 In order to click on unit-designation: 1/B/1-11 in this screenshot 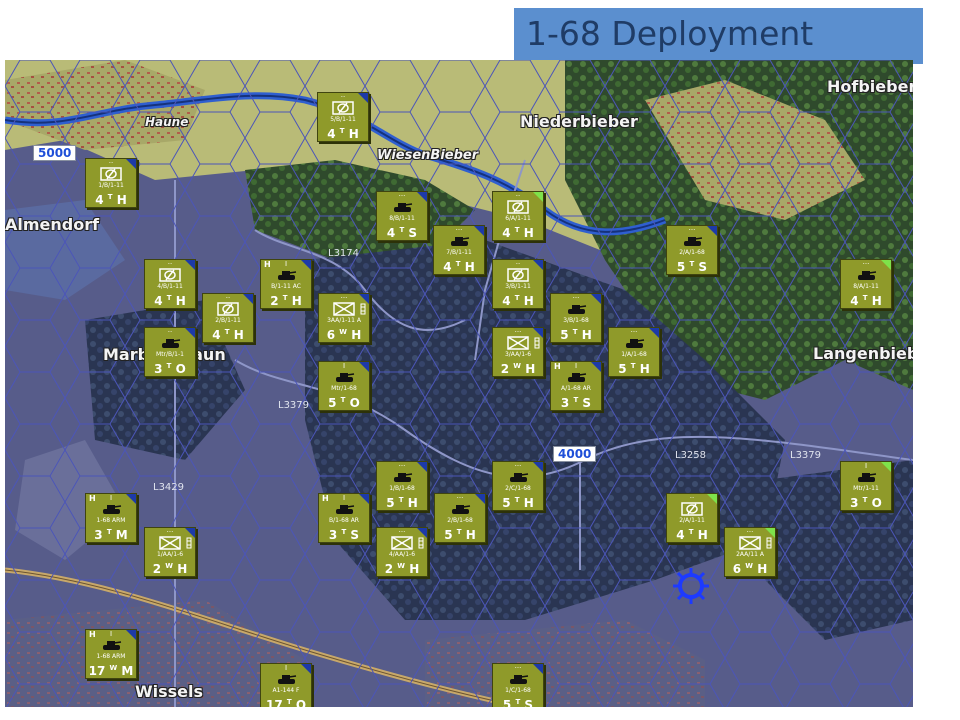, I will do `click(111, 185)`.